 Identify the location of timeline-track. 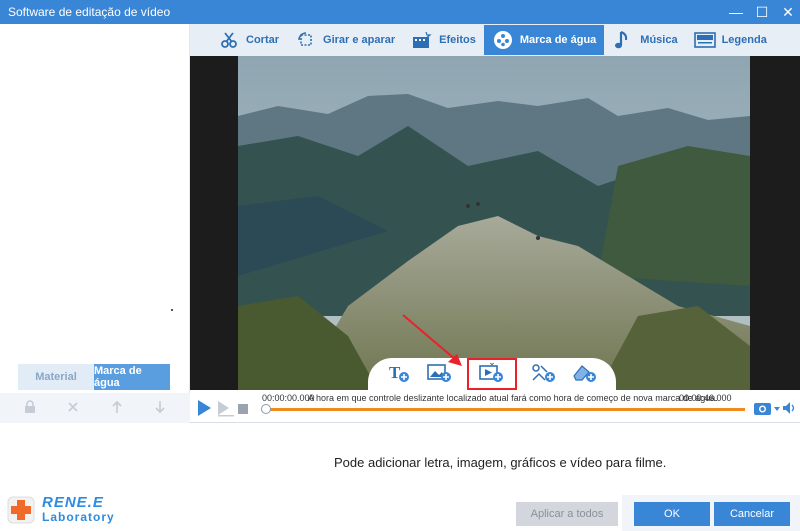
(505, 409).